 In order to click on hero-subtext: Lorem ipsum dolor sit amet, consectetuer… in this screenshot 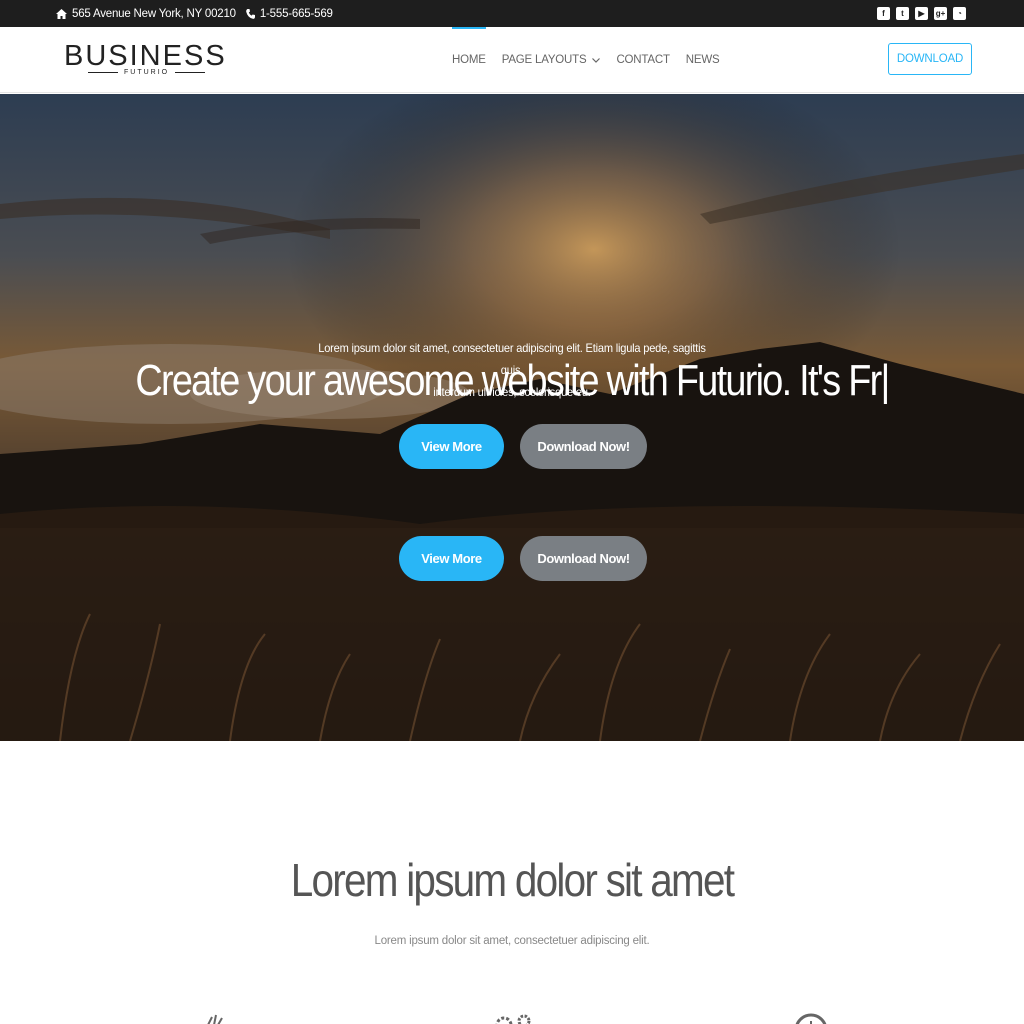, I will do `click(512, 370)`.